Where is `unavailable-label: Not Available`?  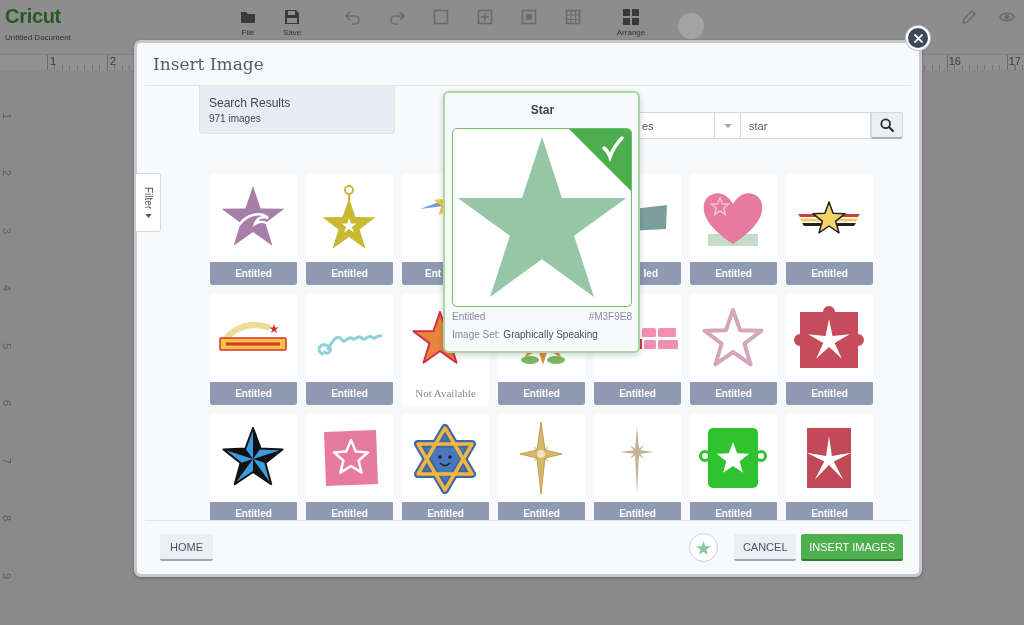 unavailable-label: Not Available is located at coordinates (445, 393).